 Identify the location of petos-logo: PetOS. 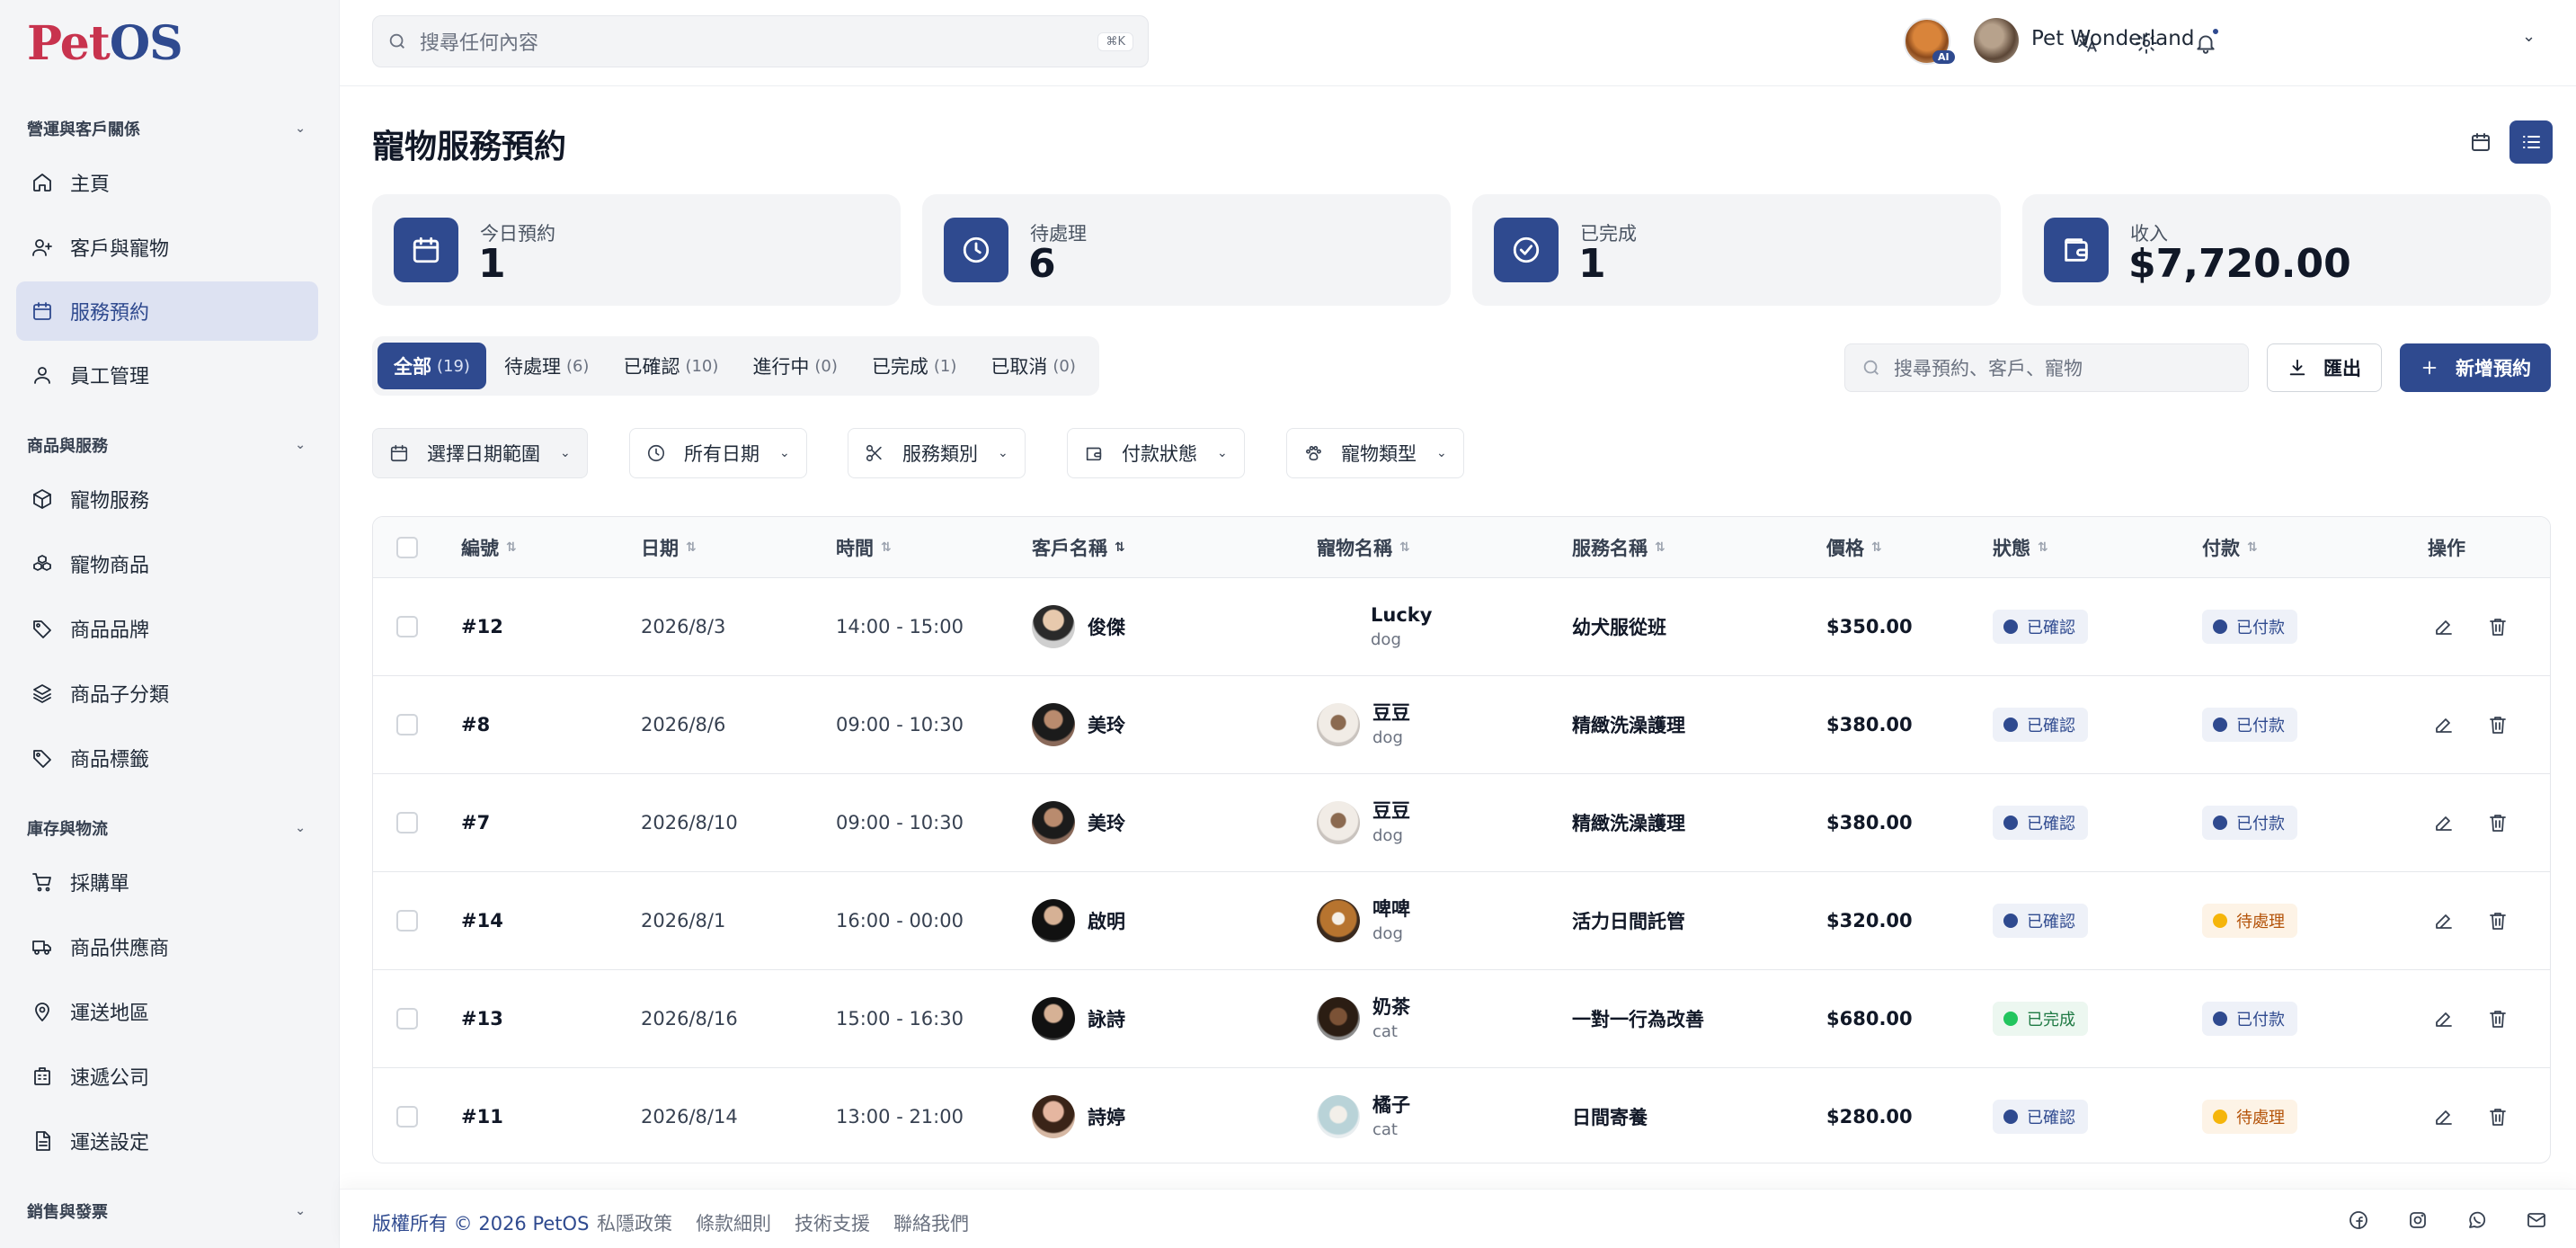
(105, 43).